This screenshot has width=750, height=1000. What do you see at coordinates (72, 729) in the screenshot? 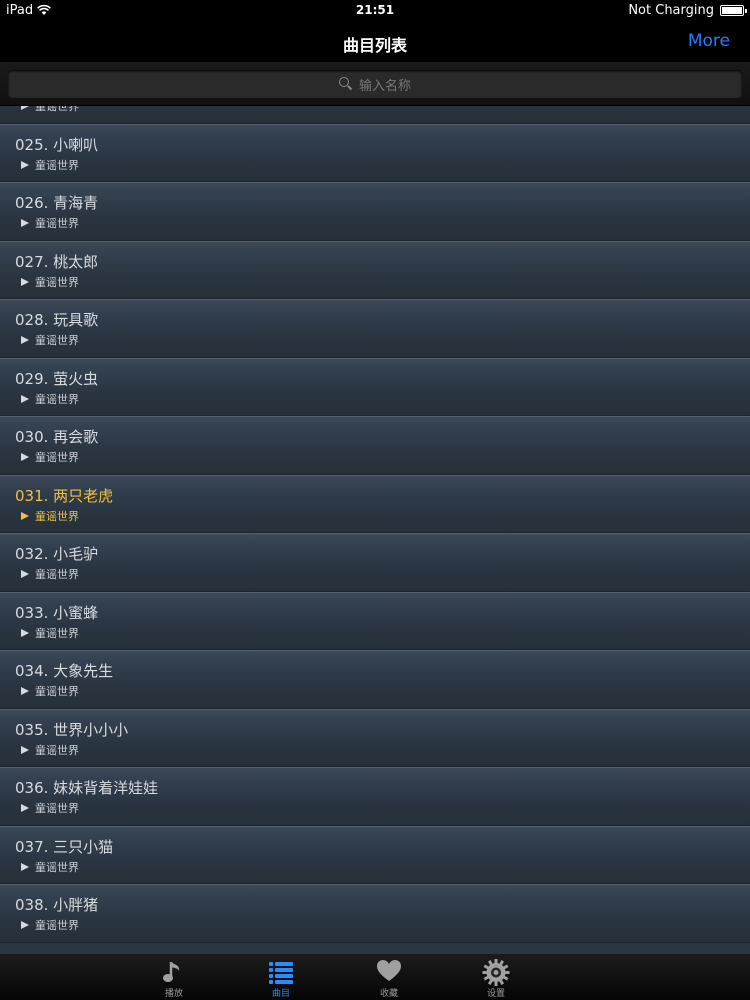
I see `song-title: 035. 世界小小小` at bounding box center [72, 729].